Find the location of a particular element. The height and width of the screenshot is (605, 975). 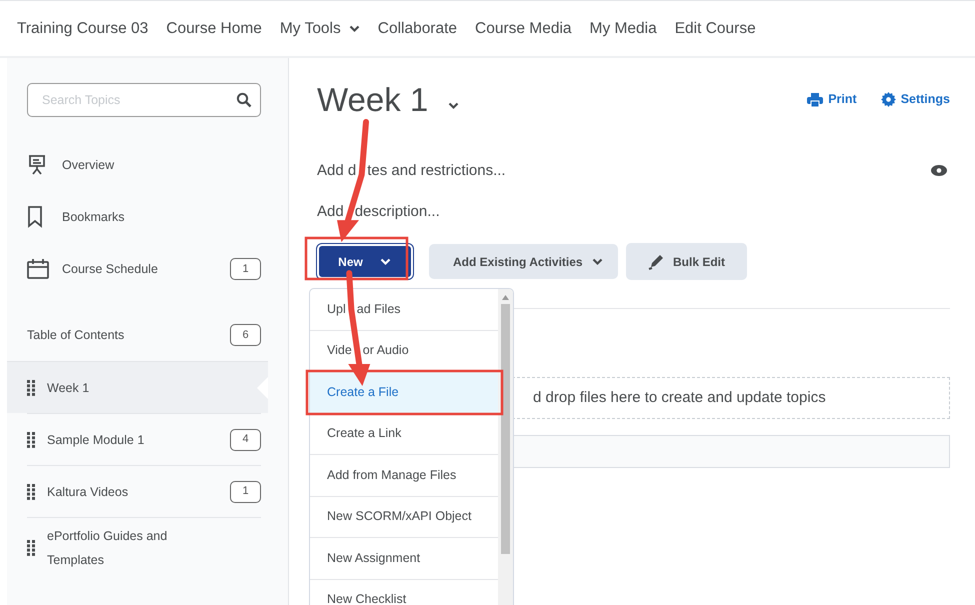

sidebar-link: Bookmarks is located at coordinates (93, 217).